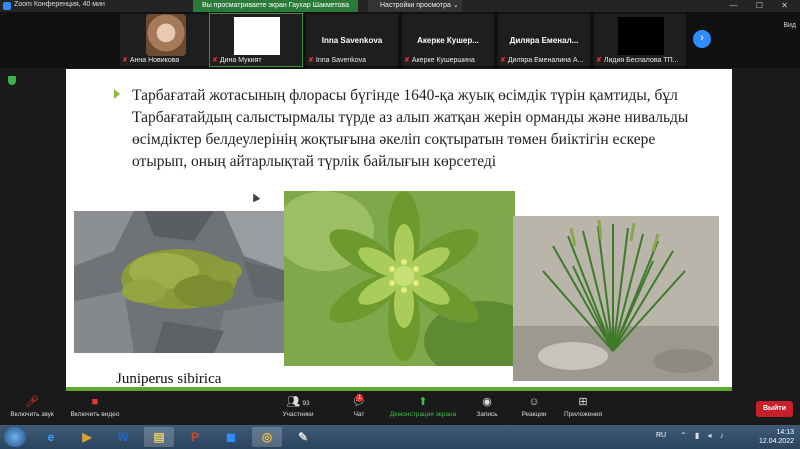  Describe the element at coordinates (275, 6) in the screenshot. I see `share-notice: Вы просматриваете экран Гаухар Шакметова` at that location.